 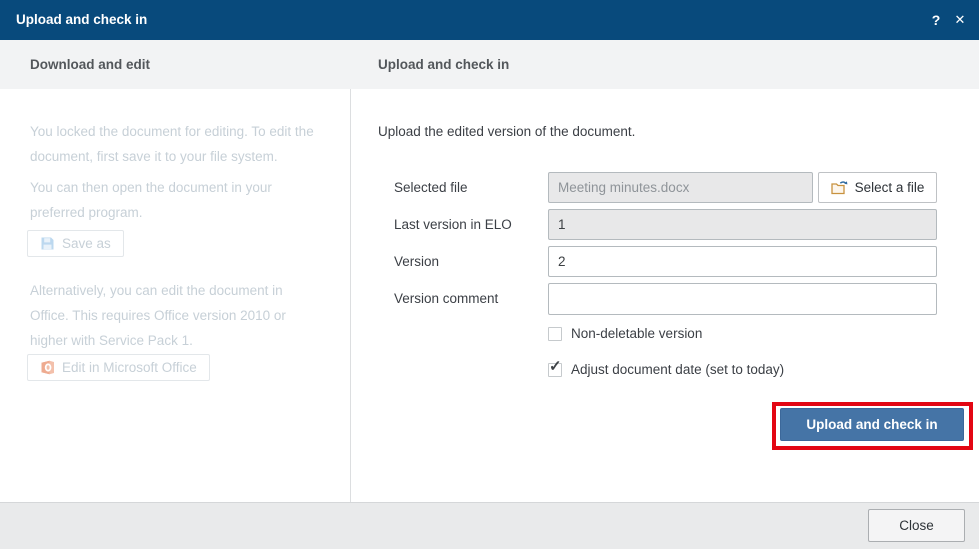 What do you see at coordinates (47, 367) in the screenshot?
I see `office-icon` at bounding box center [47, 367].